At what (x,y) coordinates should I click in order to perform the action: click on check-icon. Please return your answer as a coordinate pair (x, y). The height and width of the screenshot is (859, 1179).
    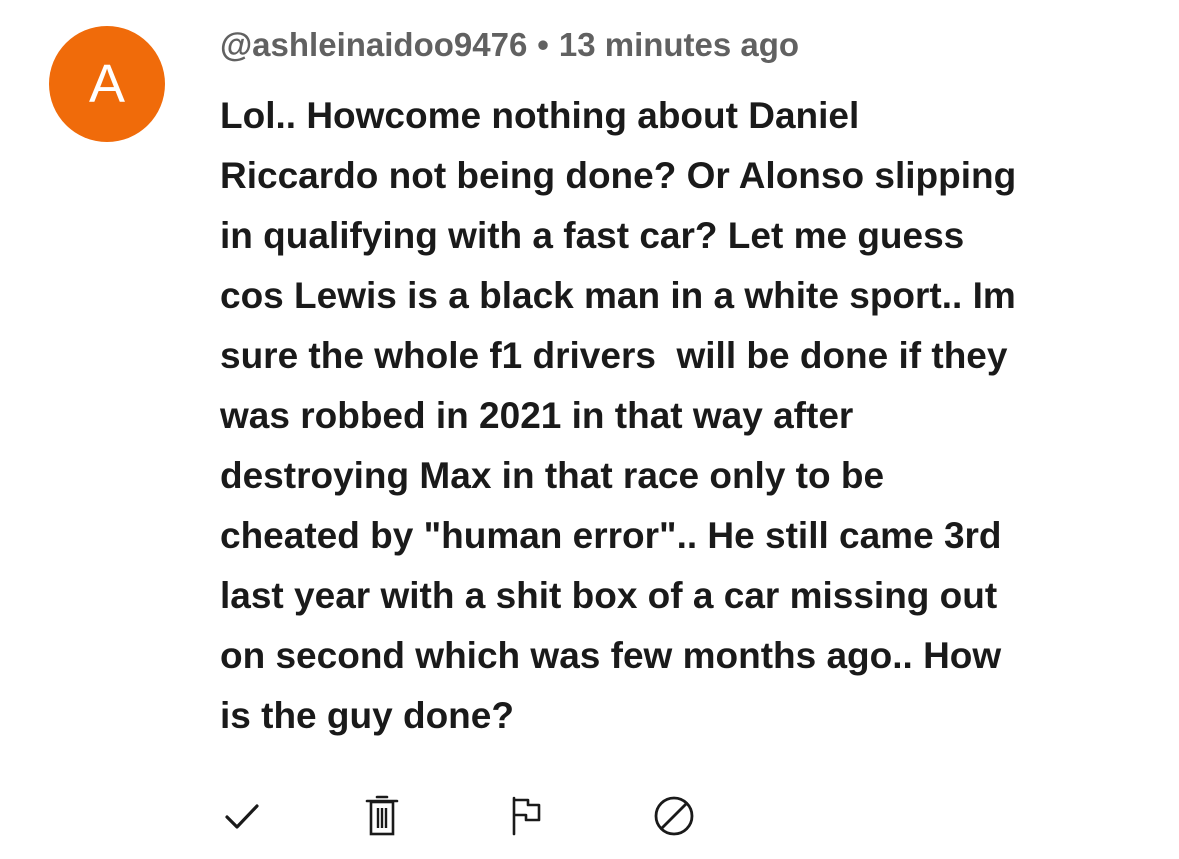
    Looking at the image, I should click on (242, 816).